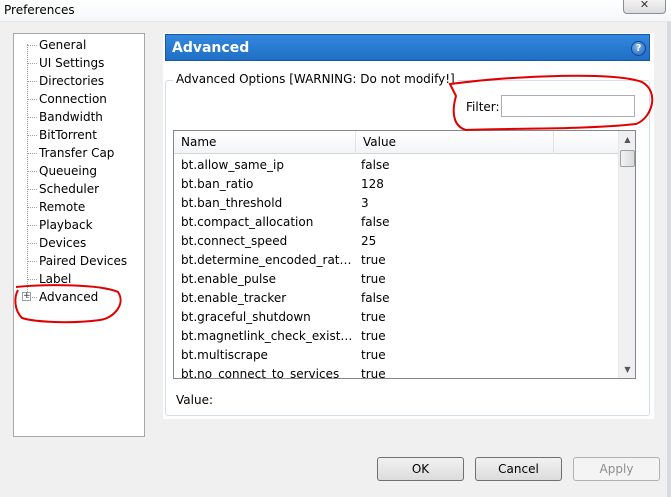  I want to click on sidebar-item-connection: Connection, so click(67, 99).